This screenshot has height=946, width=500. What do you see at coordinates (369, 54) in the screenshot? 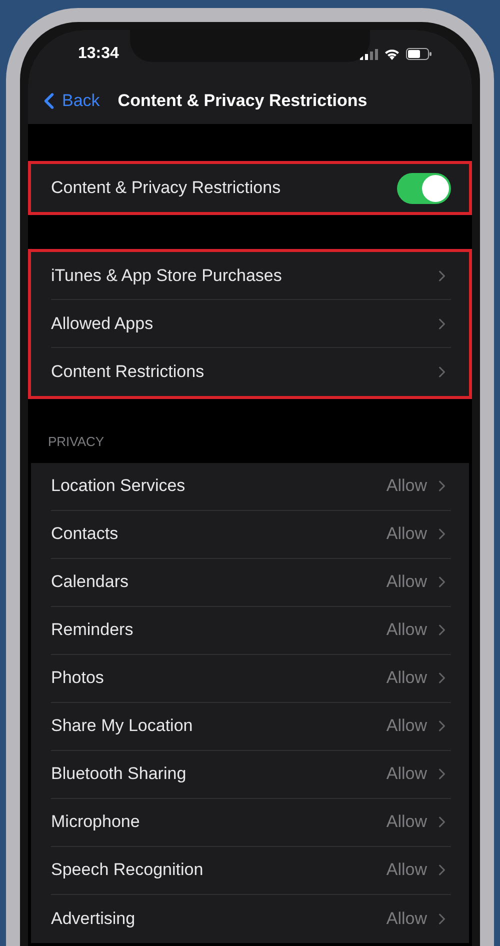
I see `signal-icon` at bounding box center [369, 54].